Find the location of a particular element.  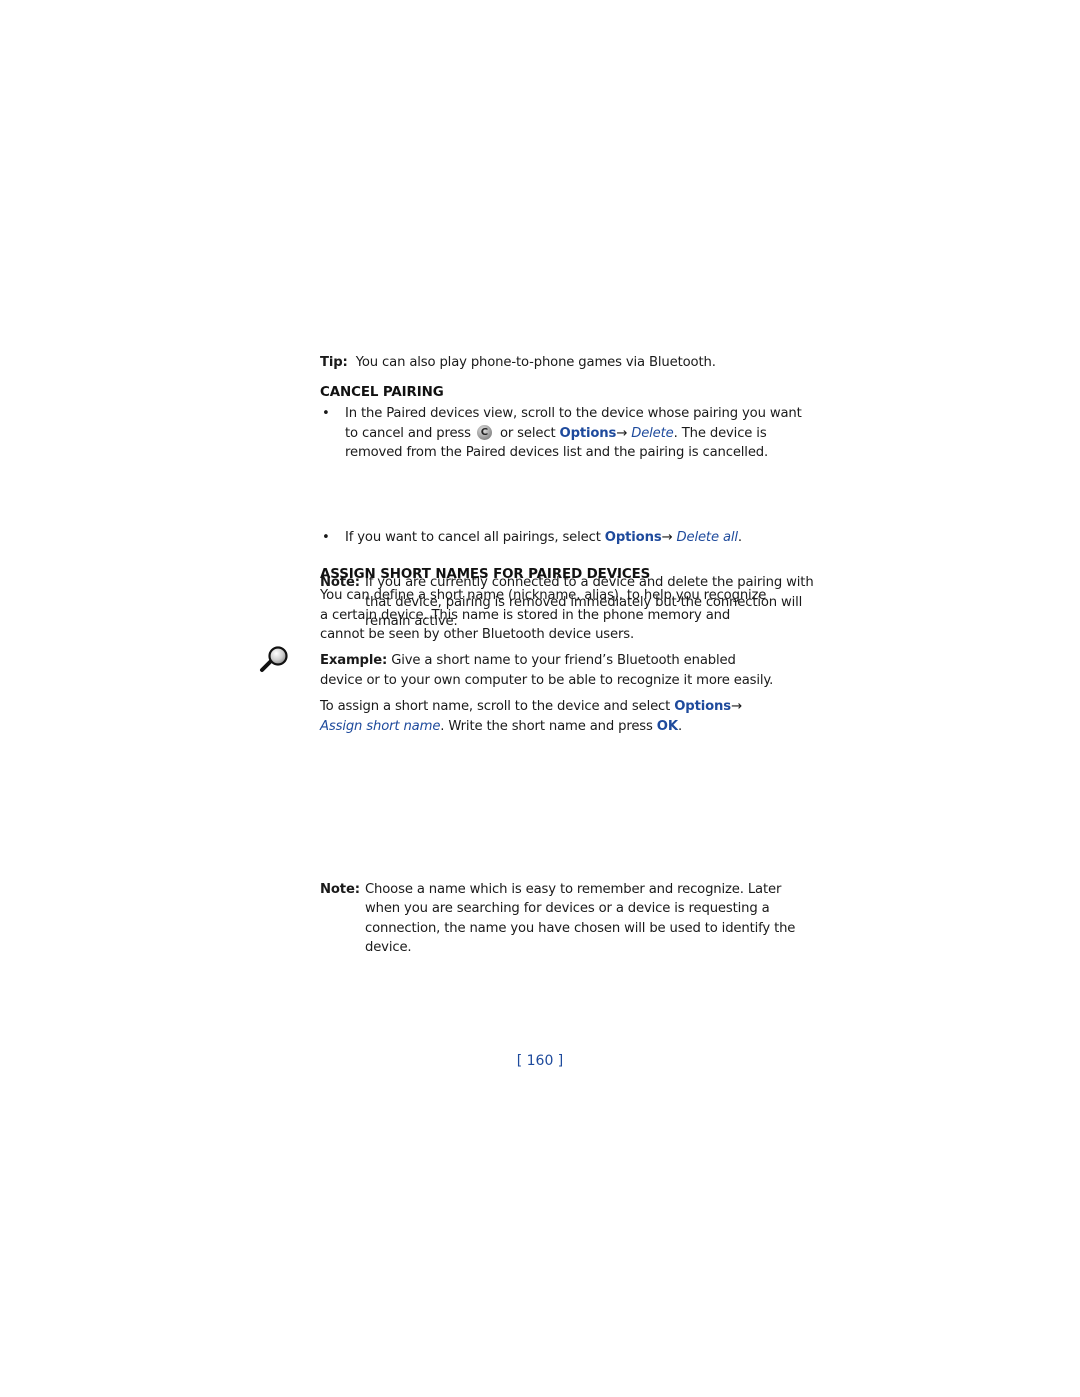

cancel-pairing-heading: CANCEL PAIRING is located at coordinates (382, 392).